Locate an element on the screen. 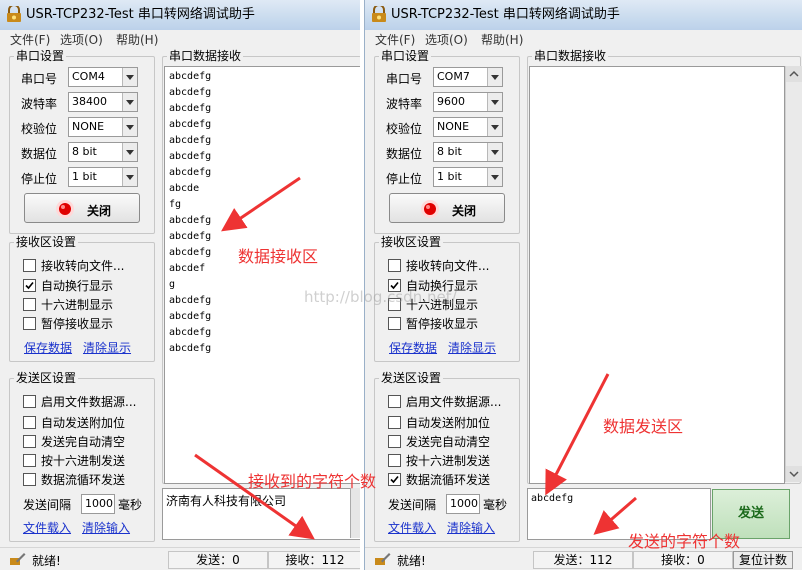  parity-label: 校验位 is located at coordinates (404, 129).